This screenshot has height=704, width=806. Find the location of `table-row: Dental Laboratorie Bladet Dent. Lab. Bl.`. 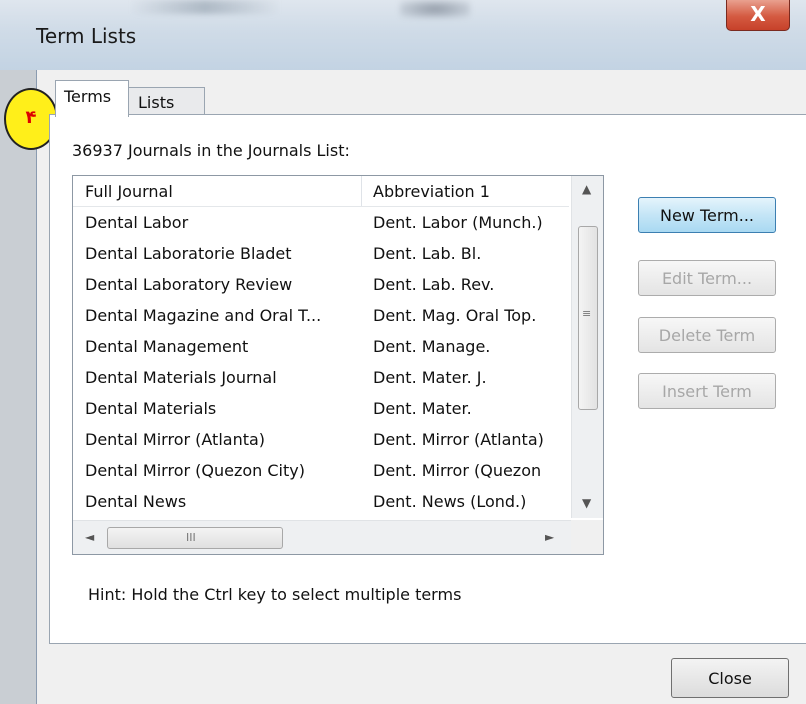

table-row: Dental Laboratorie Bladet Dent. Lab. Bl. is located at coordinates (321, 254).